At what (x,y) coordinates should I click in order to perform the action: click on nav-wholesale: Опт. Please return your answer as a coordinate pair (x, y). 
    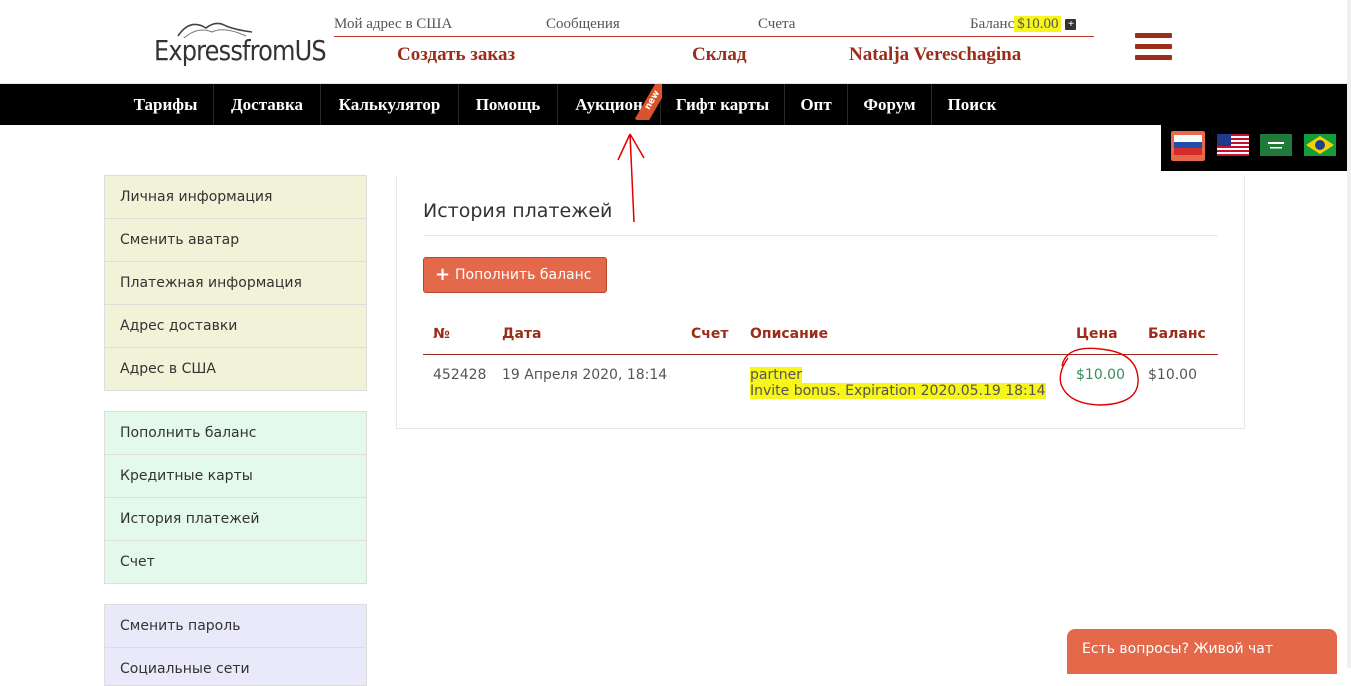
    Looking at the image, I should click on (816, 104).